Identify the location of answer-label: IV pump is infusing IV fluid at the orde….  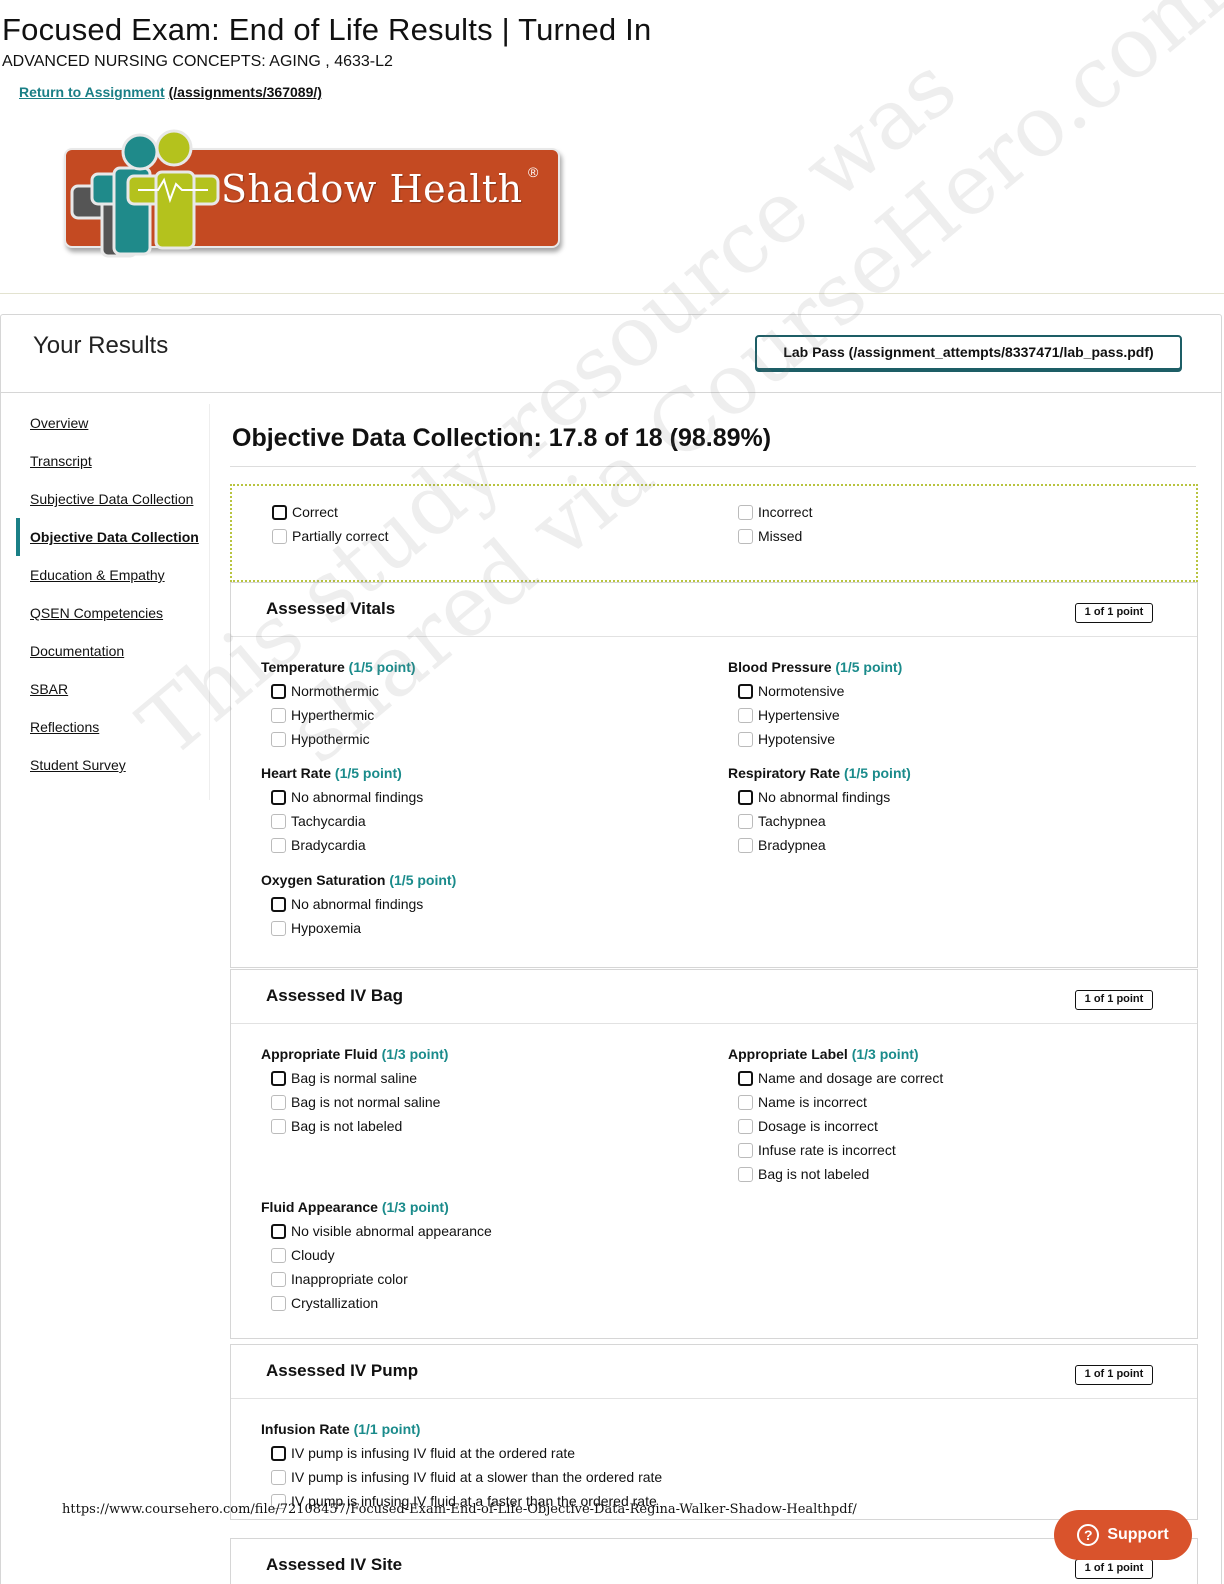
(433, 1453).